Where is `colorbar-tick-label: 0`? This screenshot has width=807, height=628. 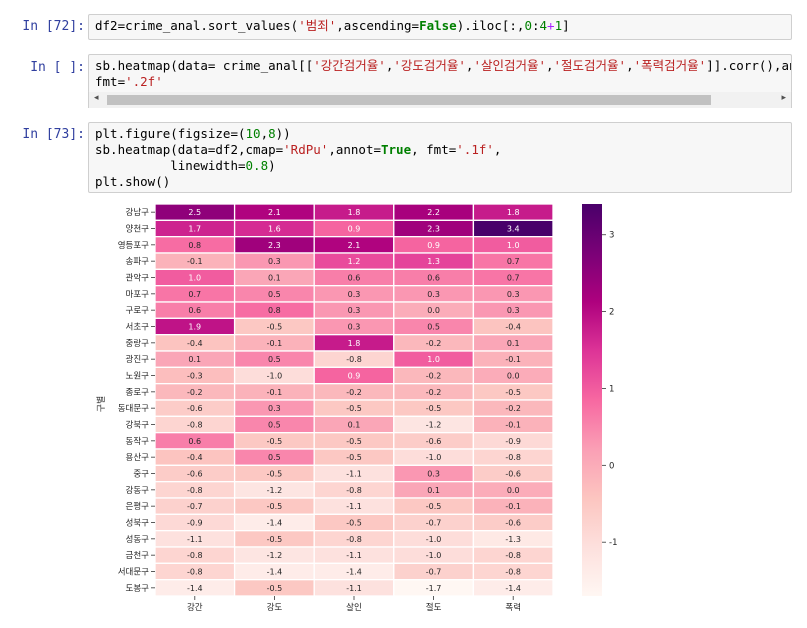 colorbar-tick-label: 0 is located at coordinates (611, 466).